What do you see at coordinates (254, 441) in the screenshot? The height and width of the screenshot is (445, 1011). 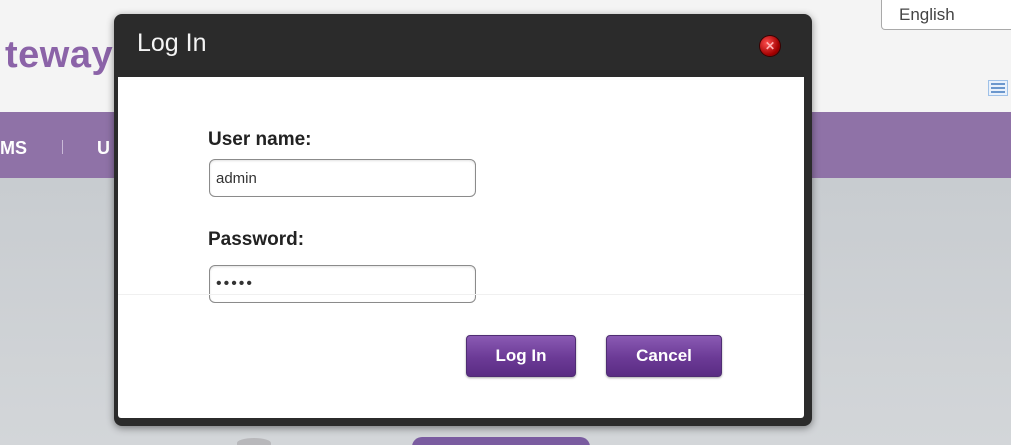 I see `background-shape` at bounding box center [254, 441].